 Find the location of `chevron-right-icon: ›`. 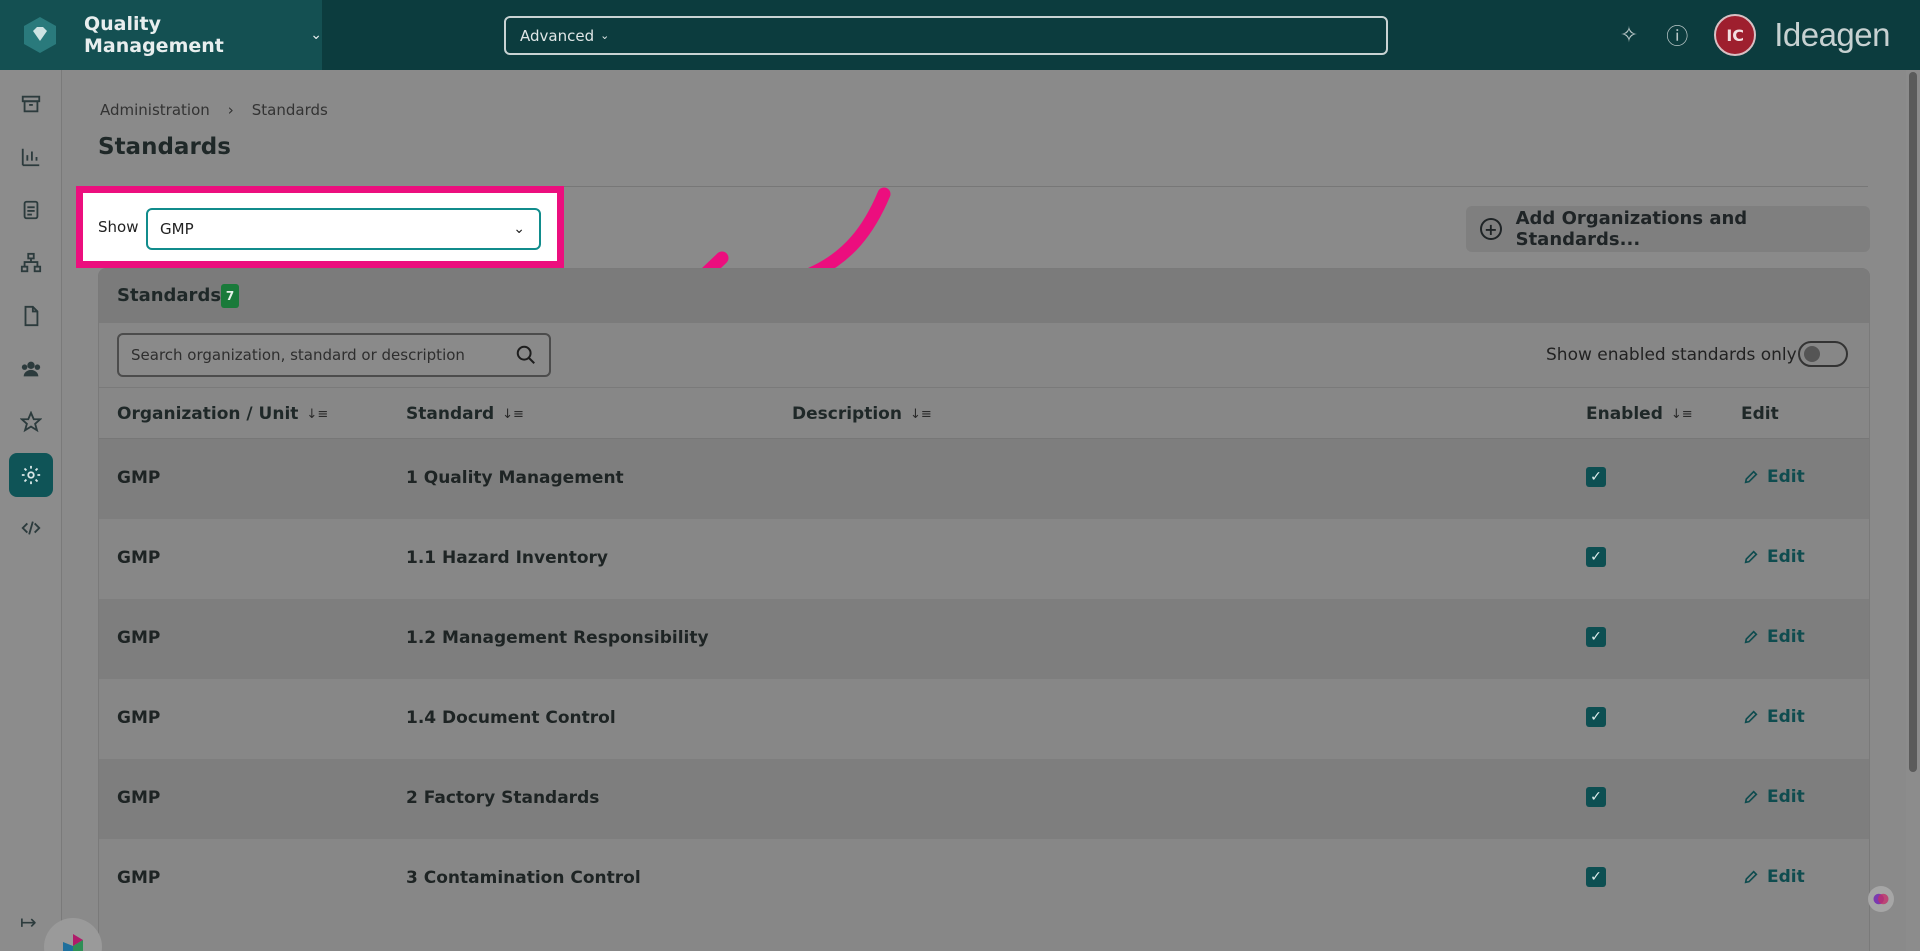

chevron-right-icon: › is located at coordinates (230, 110).